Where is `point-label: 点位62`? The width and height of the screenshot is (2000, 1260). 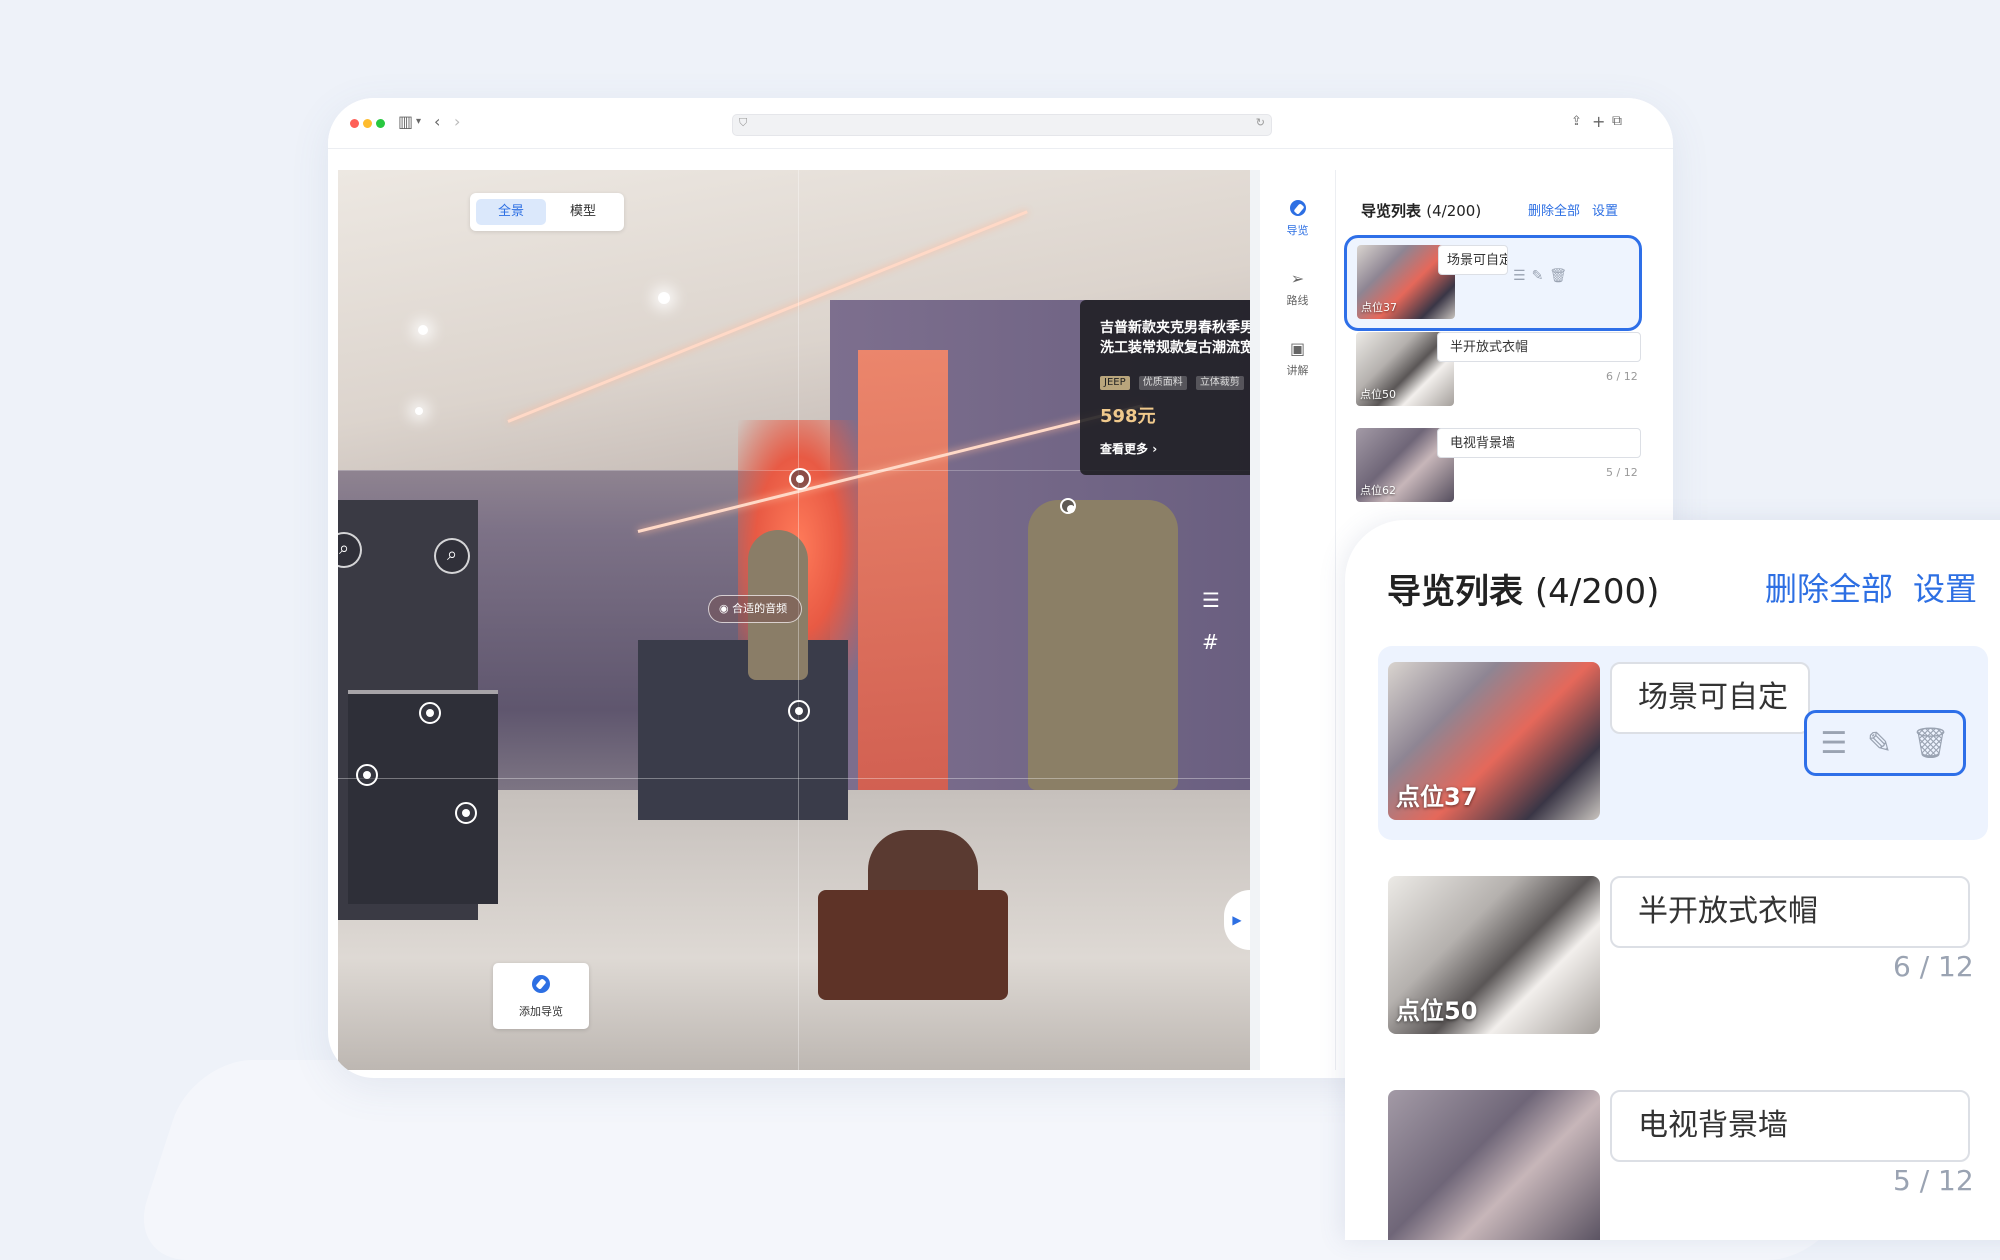
point-label: 点位62 is located at coordinates (1378, 490).